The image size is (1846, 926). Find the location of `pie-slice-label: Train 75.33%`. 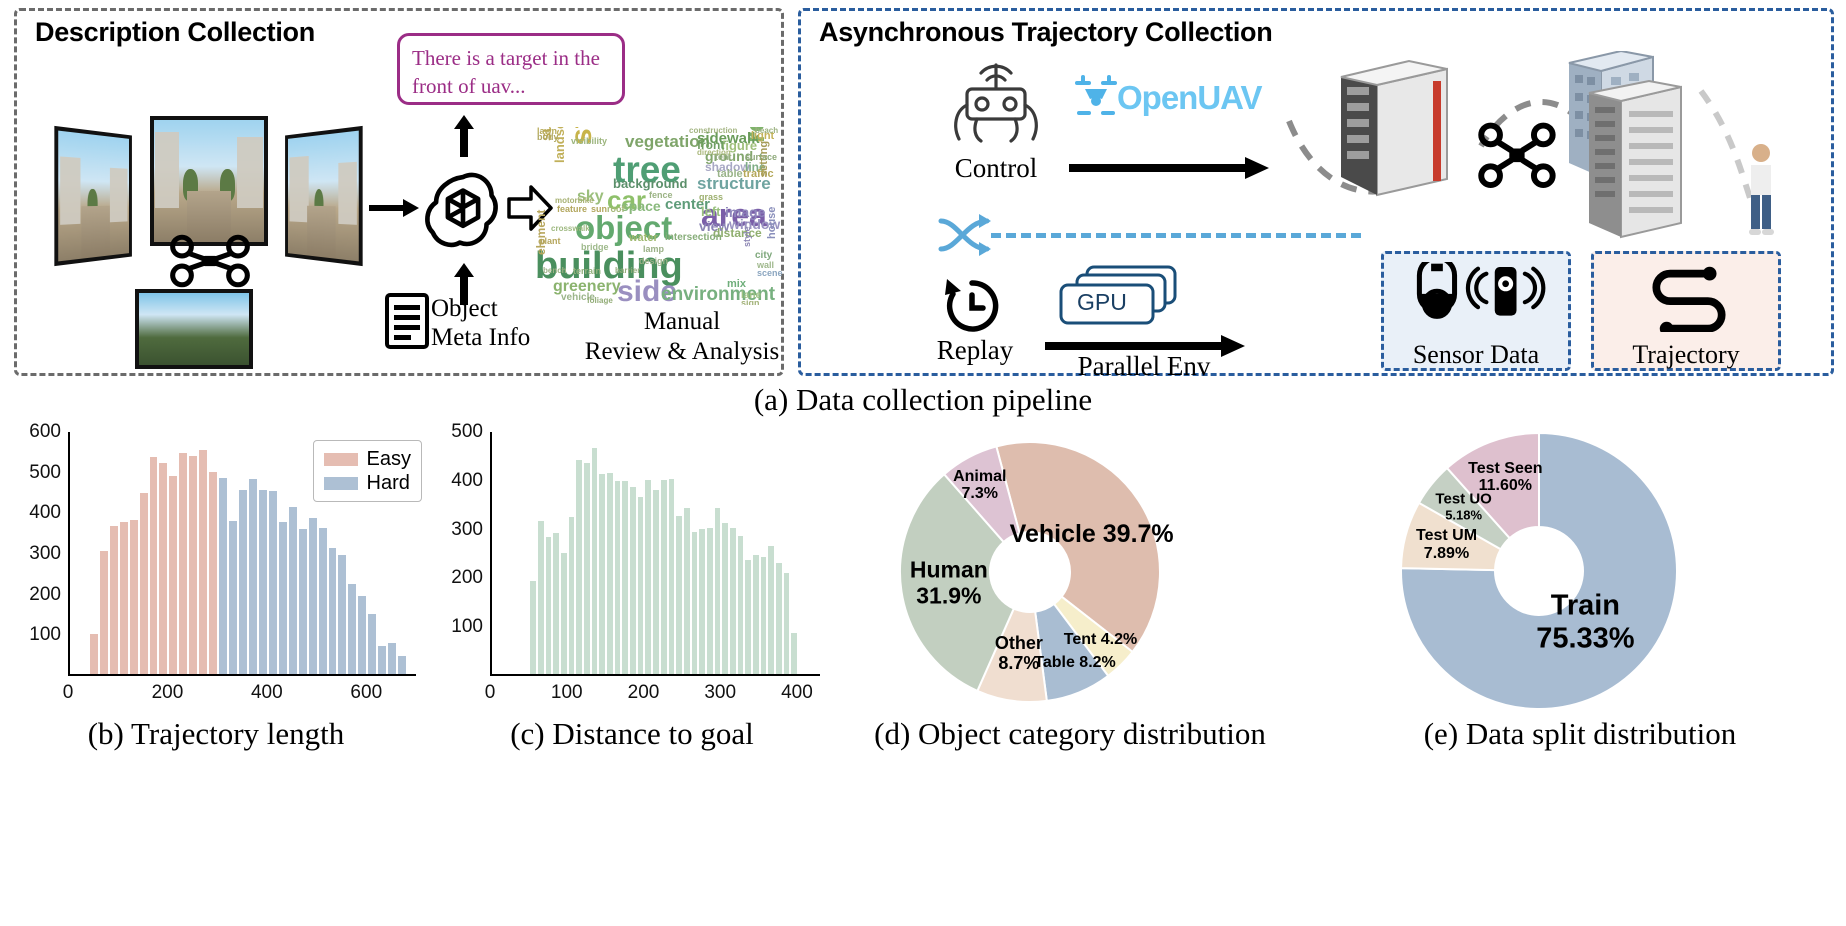

pie-slice-label: Train 75.33% is located at coordinates (1585, 622).